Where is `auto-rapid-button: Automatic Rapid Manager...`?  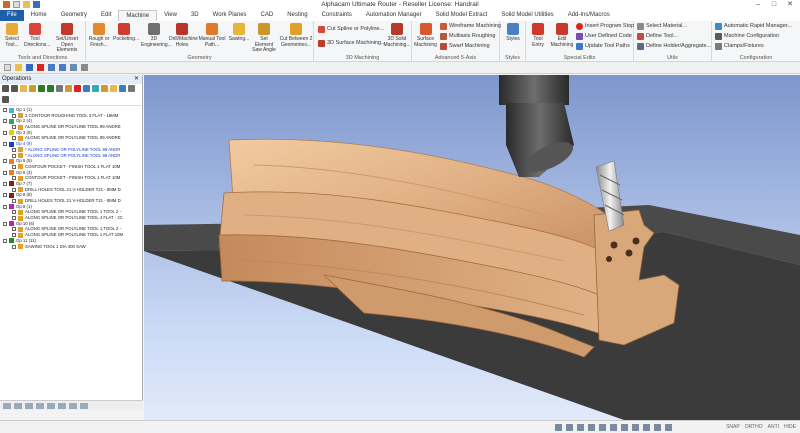 auto-rapid-button: Automatic Rapid Manager... is located at coordinates (753, 26).